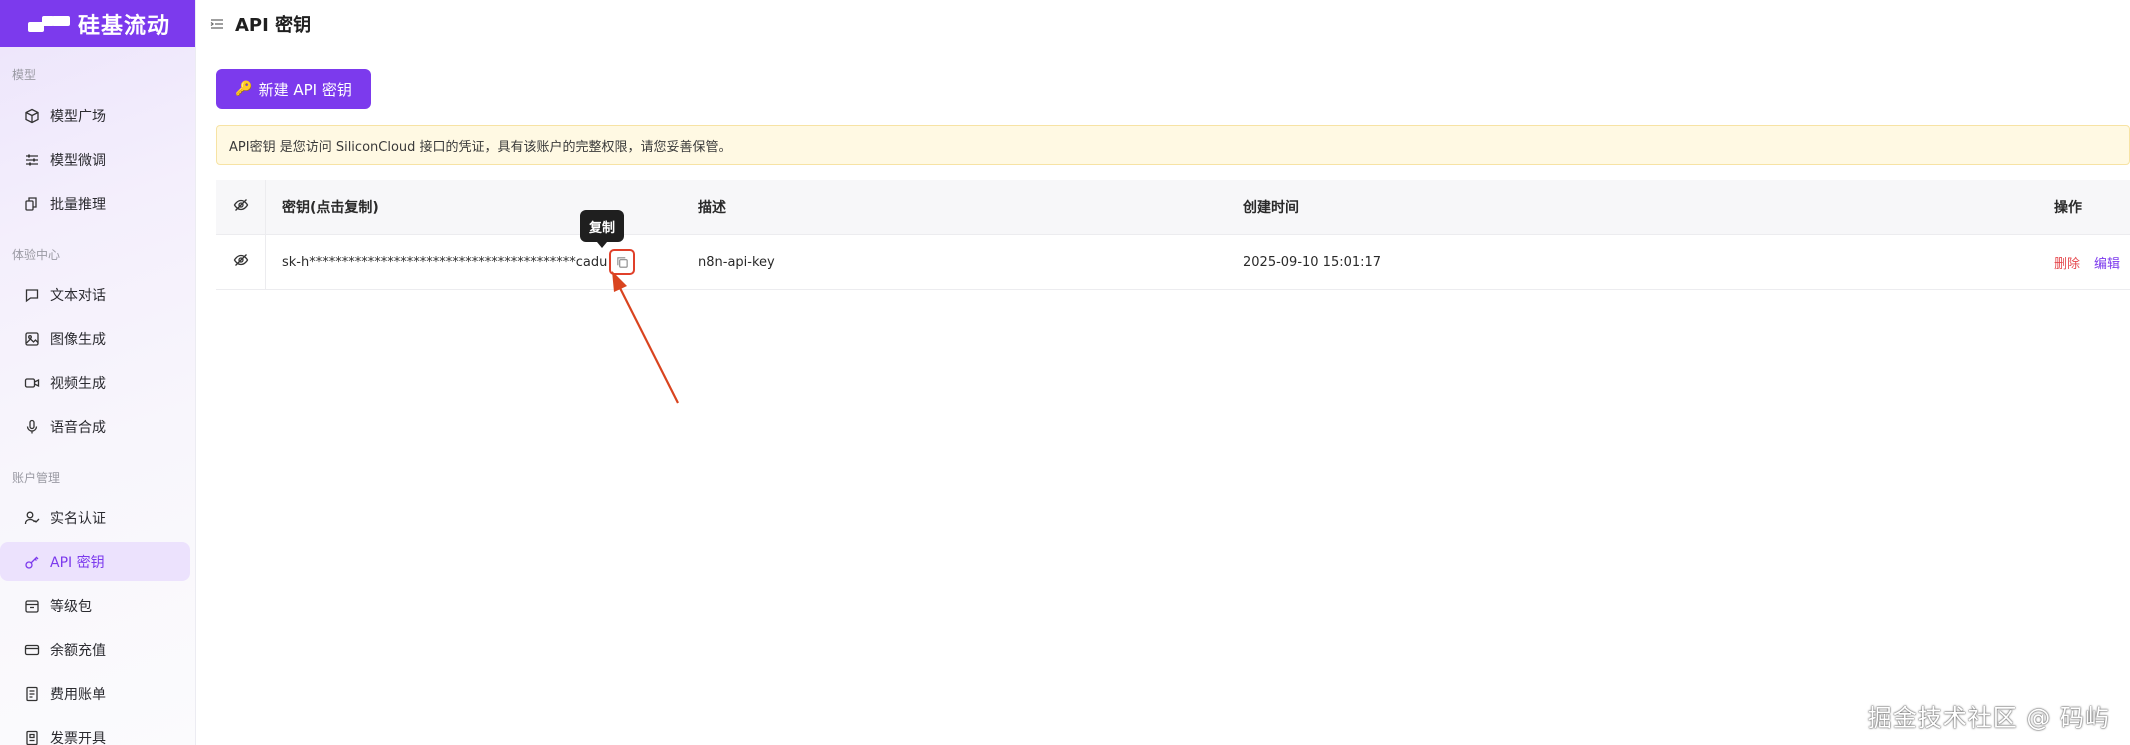  I want to click on sidebar-item-video-gen: 视频生成, so click(95, 382).